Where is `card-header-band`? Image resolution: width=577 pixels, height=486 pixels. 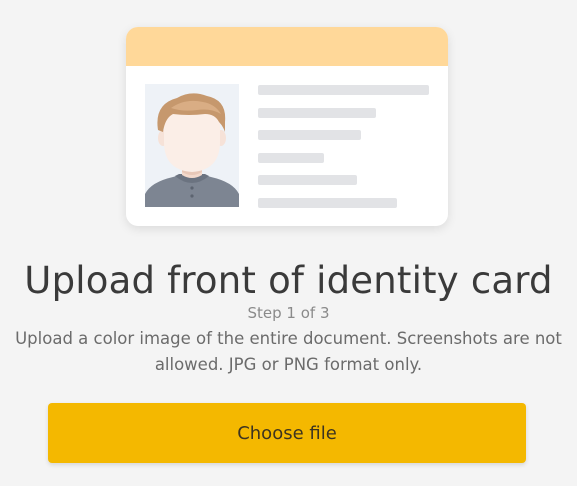
card-header-band is located at coordinates (287, 46).